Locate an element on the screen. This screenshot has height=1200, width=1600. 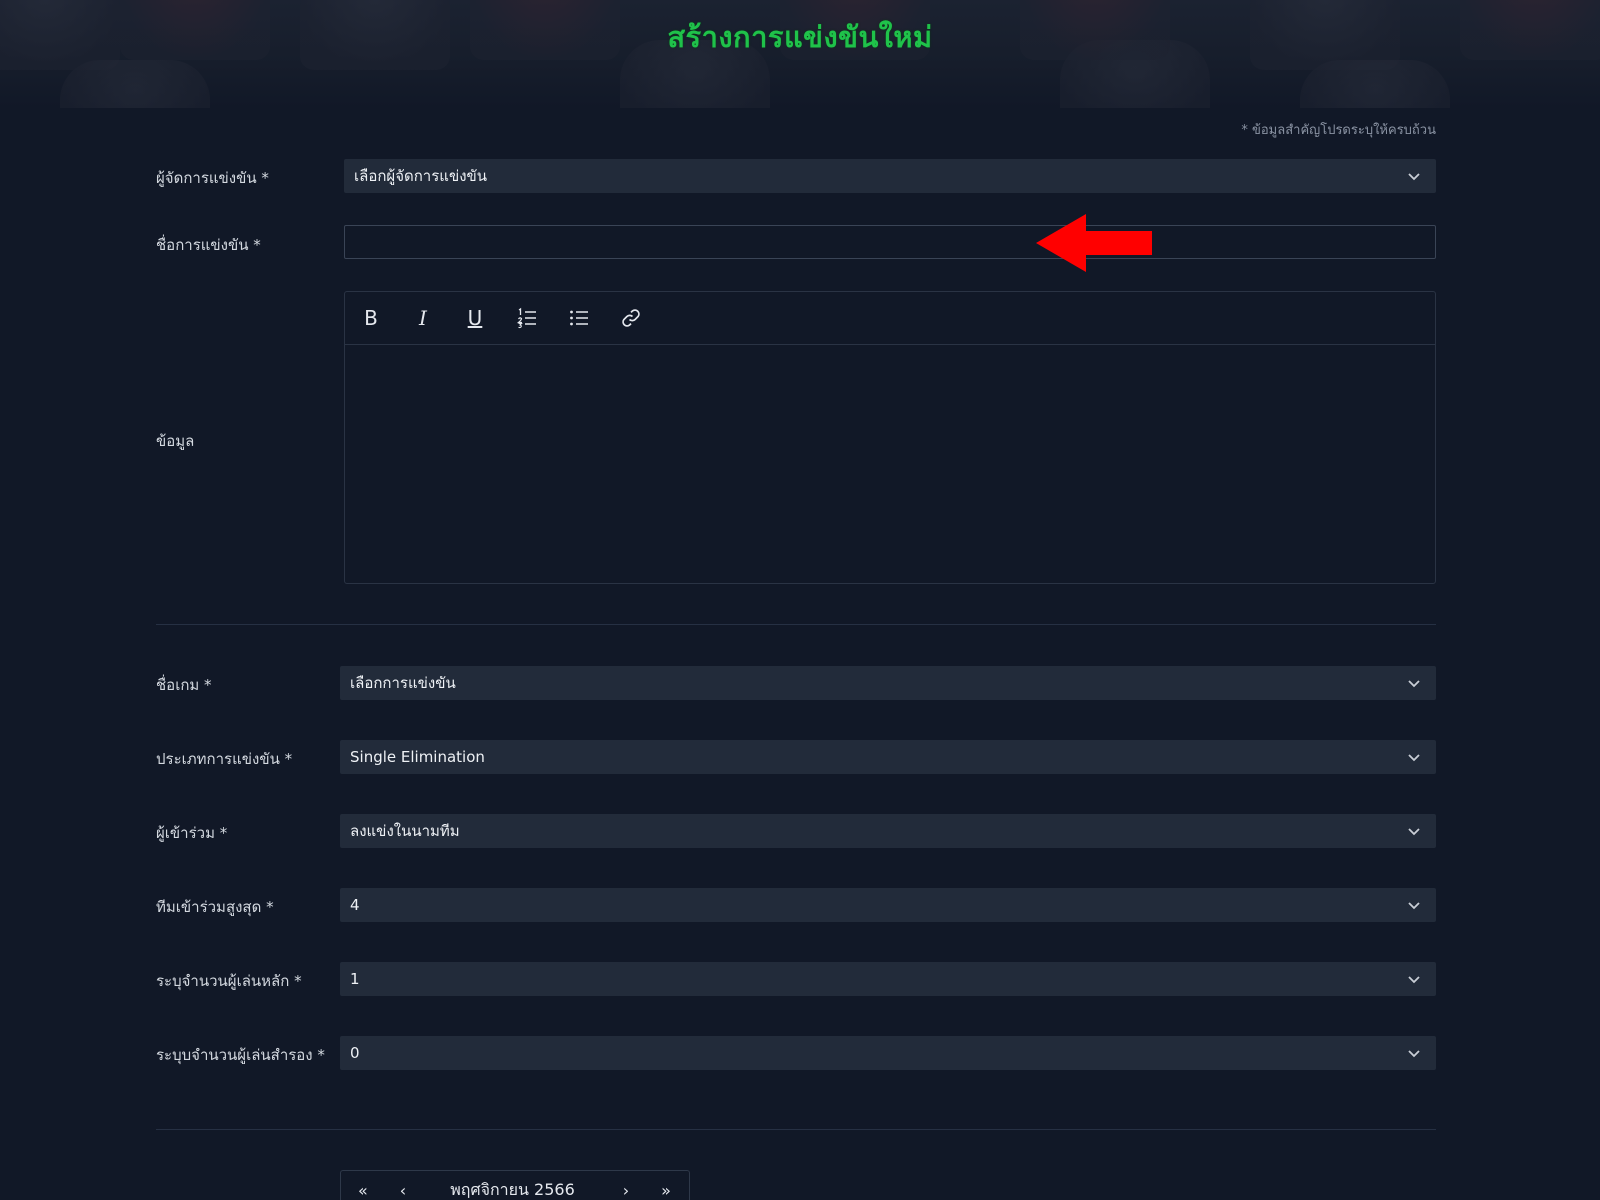
organizer-label: ผู้จัดการแข่งขัน * is located at coordinates (212, 178).